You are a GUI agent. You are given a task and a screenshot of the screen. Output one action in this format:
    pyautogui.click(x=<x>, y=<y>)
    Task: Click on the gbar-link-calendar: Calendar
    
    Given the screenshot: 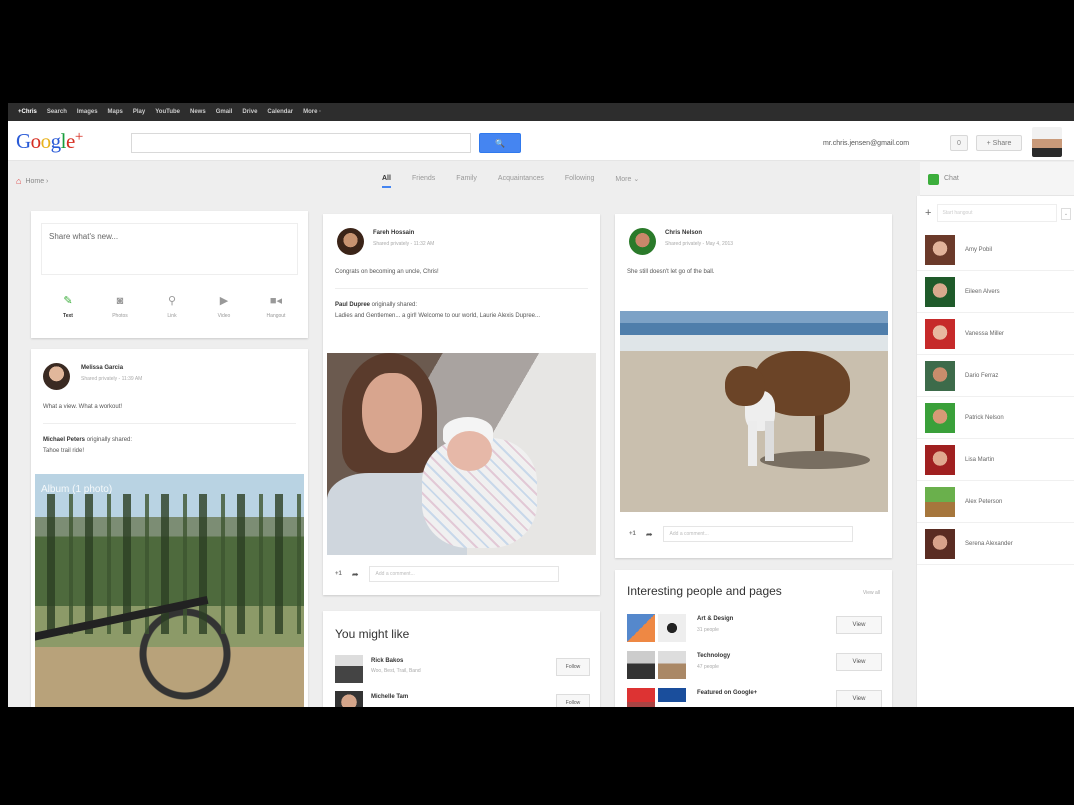 What is the action you would take?
    pyautogui.click(x=280, y=112)
    